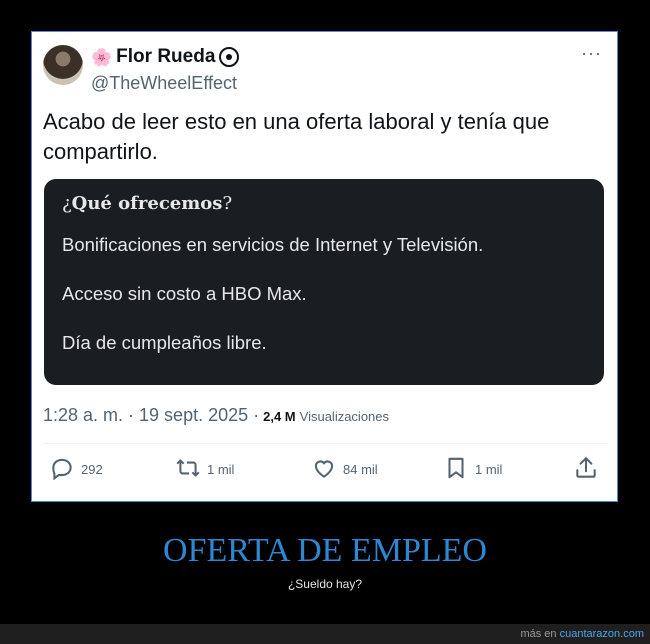 The height and width of the screenshot is (644, 650). Describe the element at coordinates (472, 469) in the screenshot. I see `bookmark-button: 1 mil` at that location.